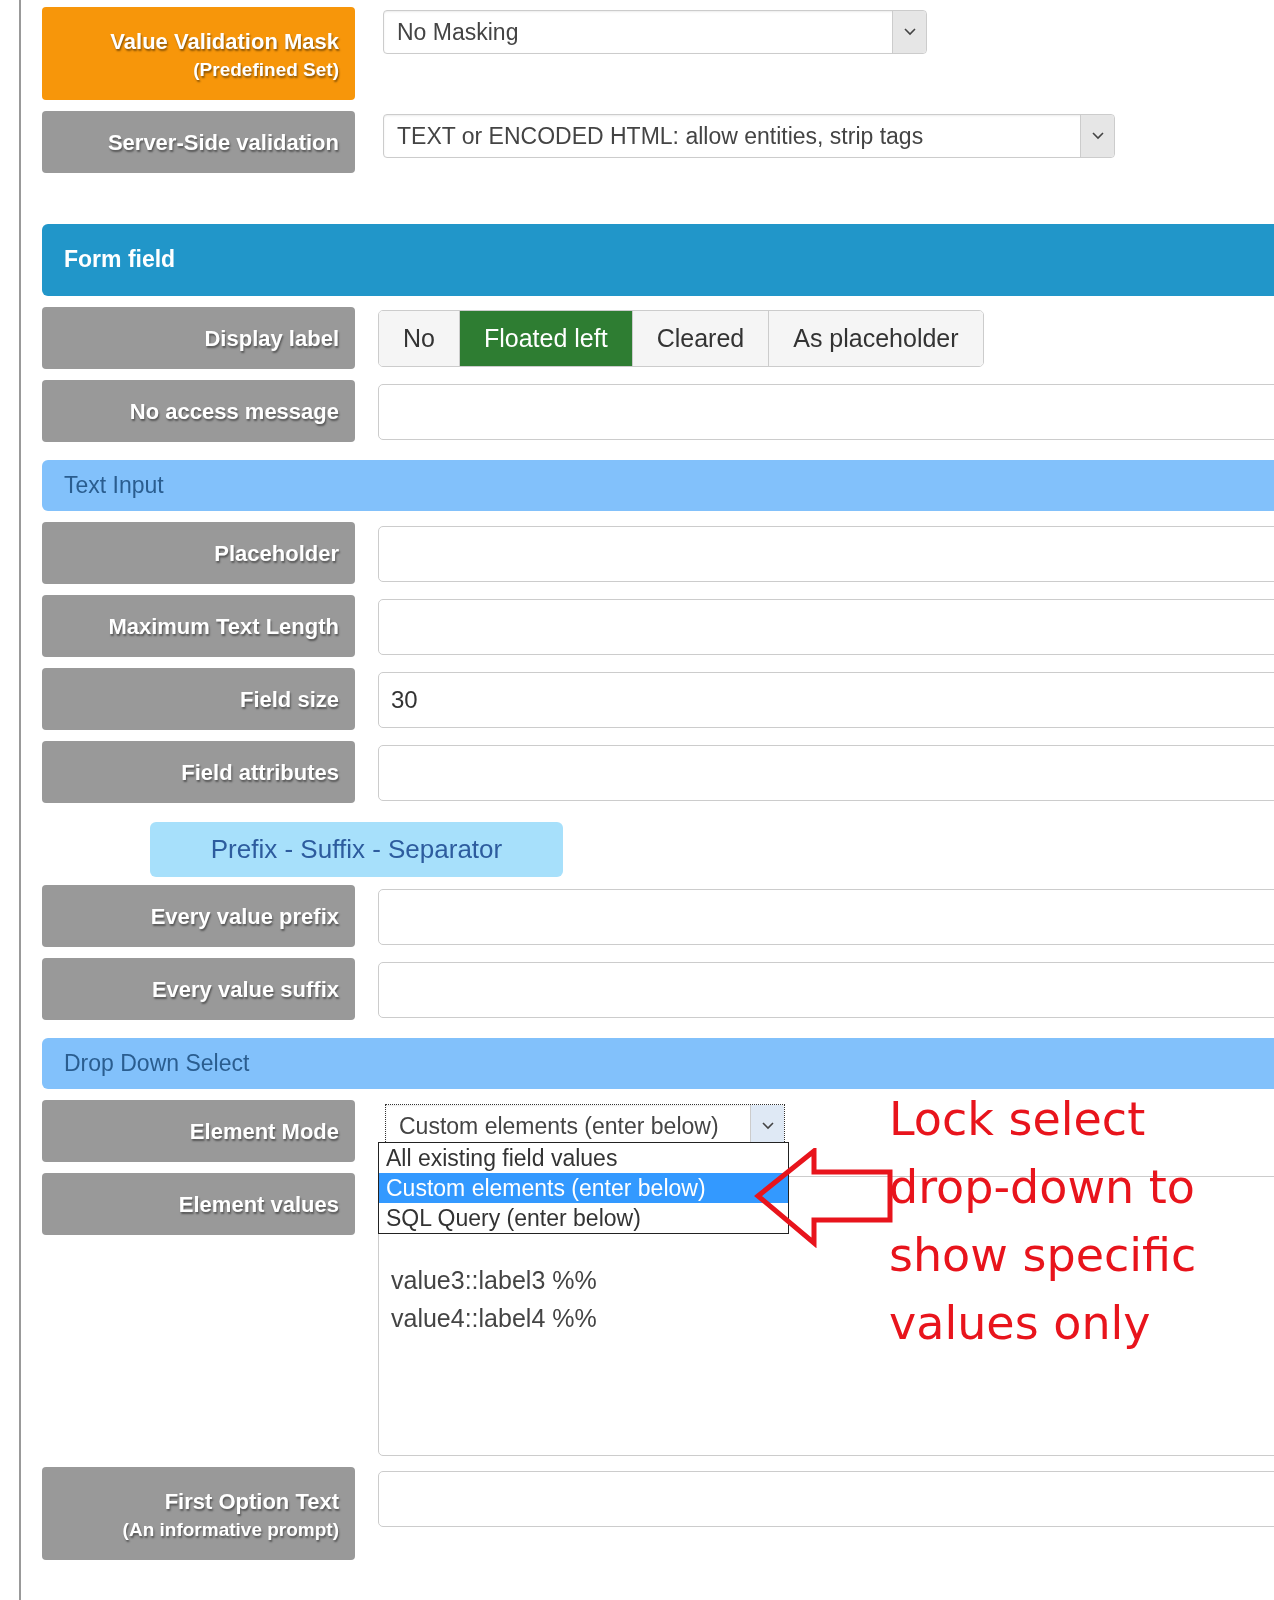  I want to click on annotation-text: drop-down to, so click(1042, 1187).